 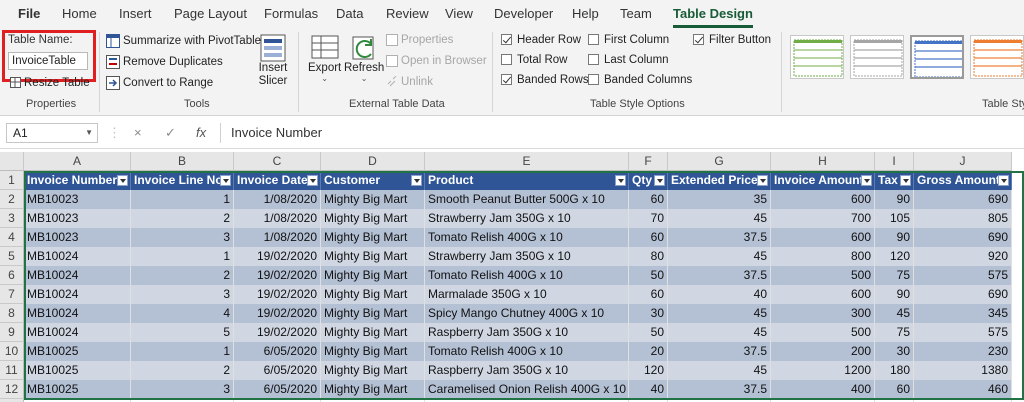 What do you see at coordinates (817, 57) in the screenshot?
I see `table-style-green` at bounding box center [817, 57].